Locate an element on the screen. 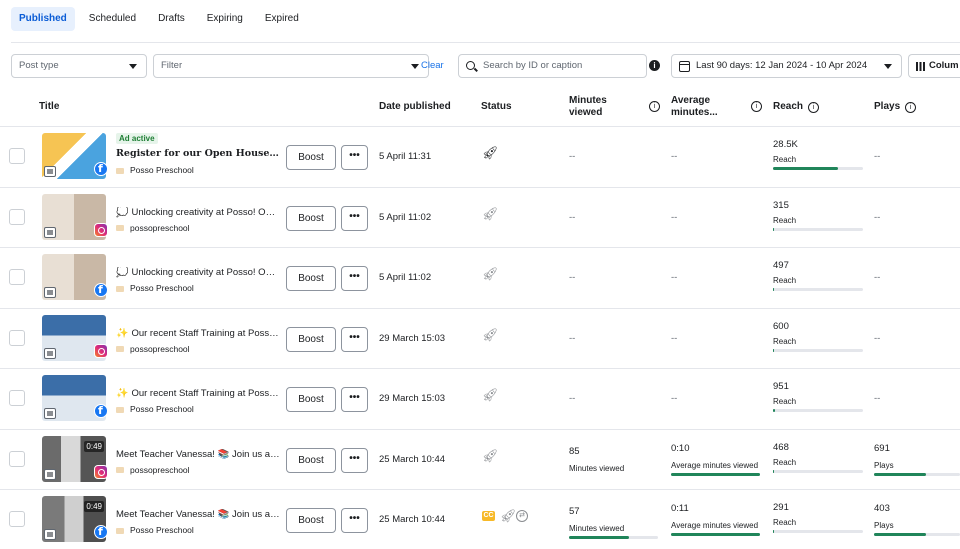 This screenshot has width=960, height=549. col-date-published: Date published is located at coordinates (415, 107).